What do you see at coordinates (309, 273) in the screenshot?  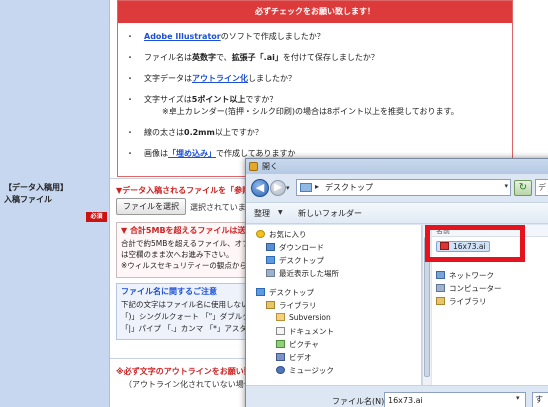 I see `nav-item-label: 最近表示した場所` at bounding box center [309, 273].